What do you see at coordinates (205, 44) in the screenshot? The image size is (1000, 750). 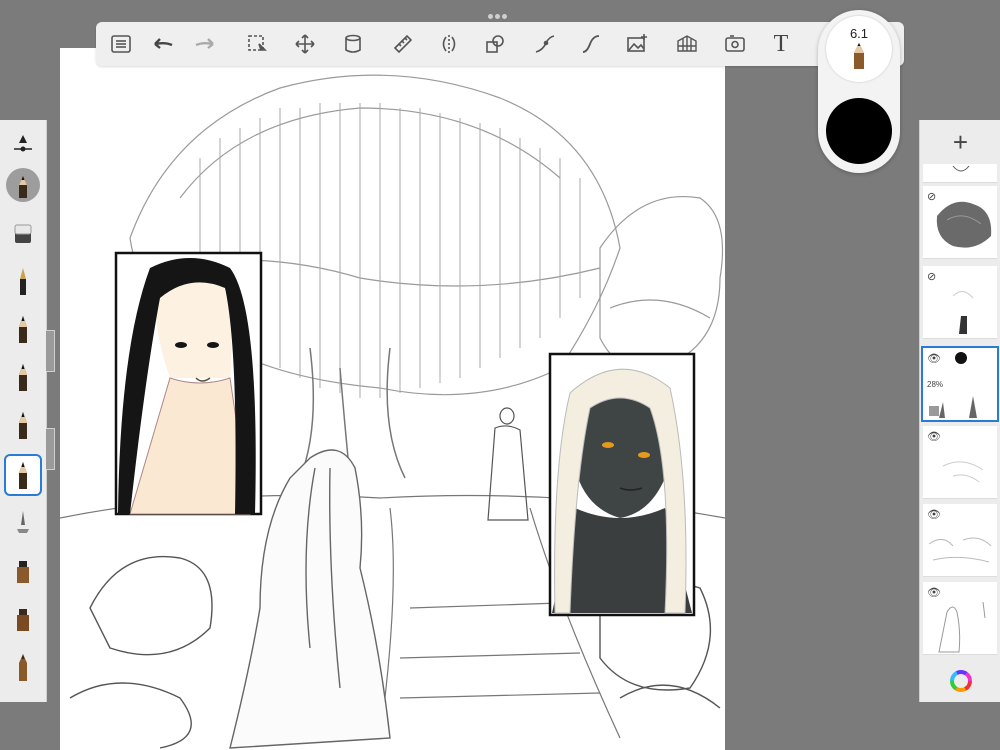 I see `redo-icon` at bounding box center [205, 44].